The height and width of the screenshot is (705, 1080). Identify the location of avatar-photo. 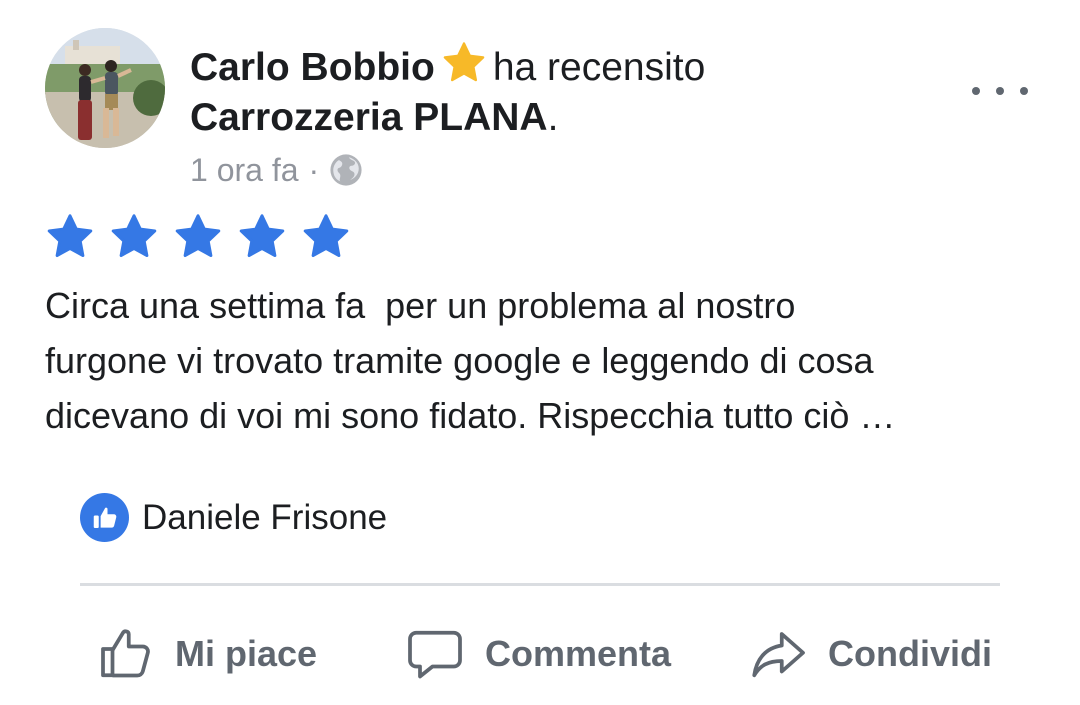
(105, 88).